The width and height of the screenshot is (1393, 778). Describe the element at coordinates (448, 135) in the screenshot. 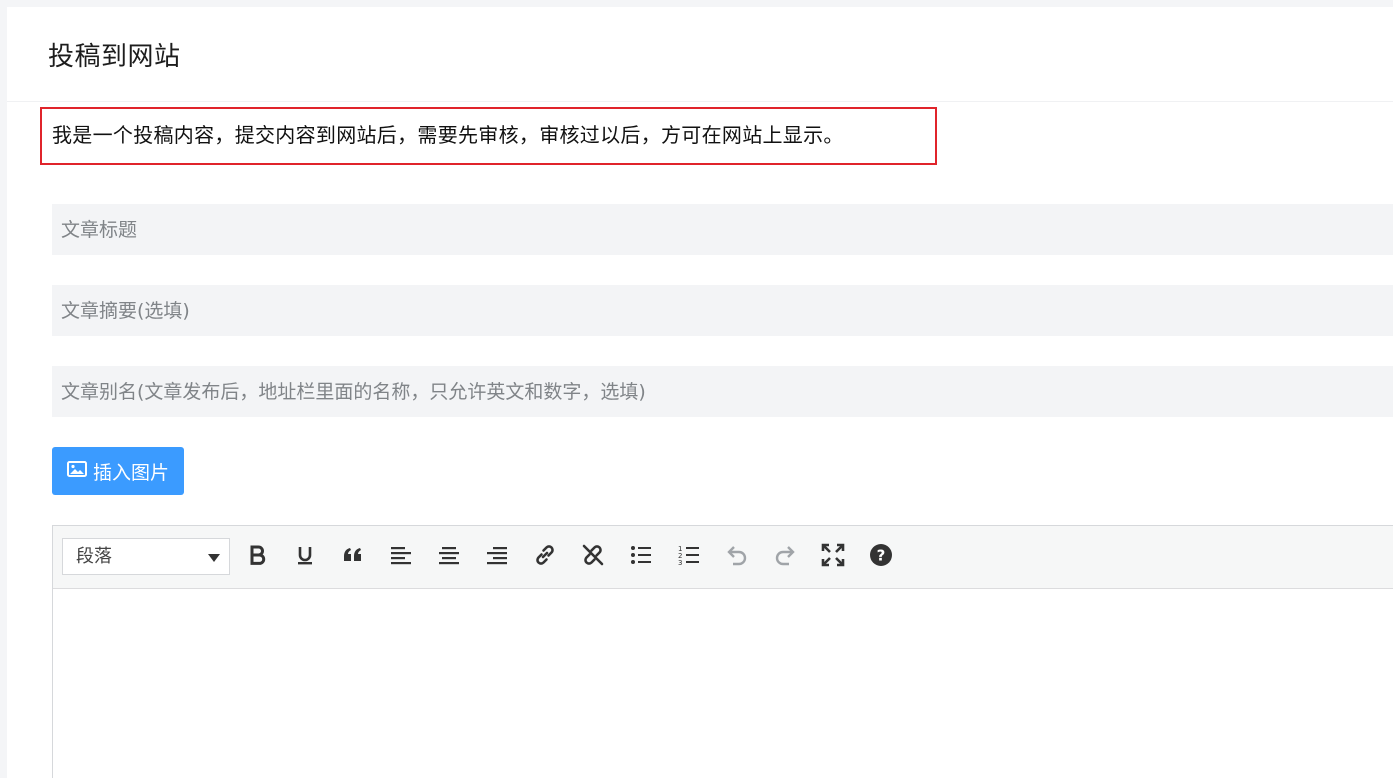

I see `notice-text: 我是一个投稿内容，提交内容到网站后，需要先审核，审核过以后，方可在网站上显示。` at that location.